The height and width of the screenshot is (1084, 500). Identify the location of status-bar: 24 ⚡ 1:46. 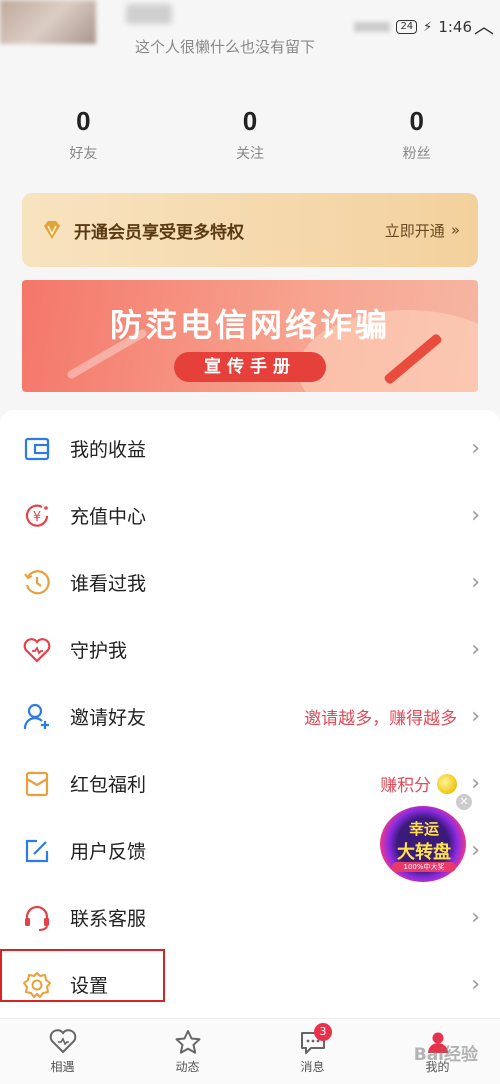
(413, 27).